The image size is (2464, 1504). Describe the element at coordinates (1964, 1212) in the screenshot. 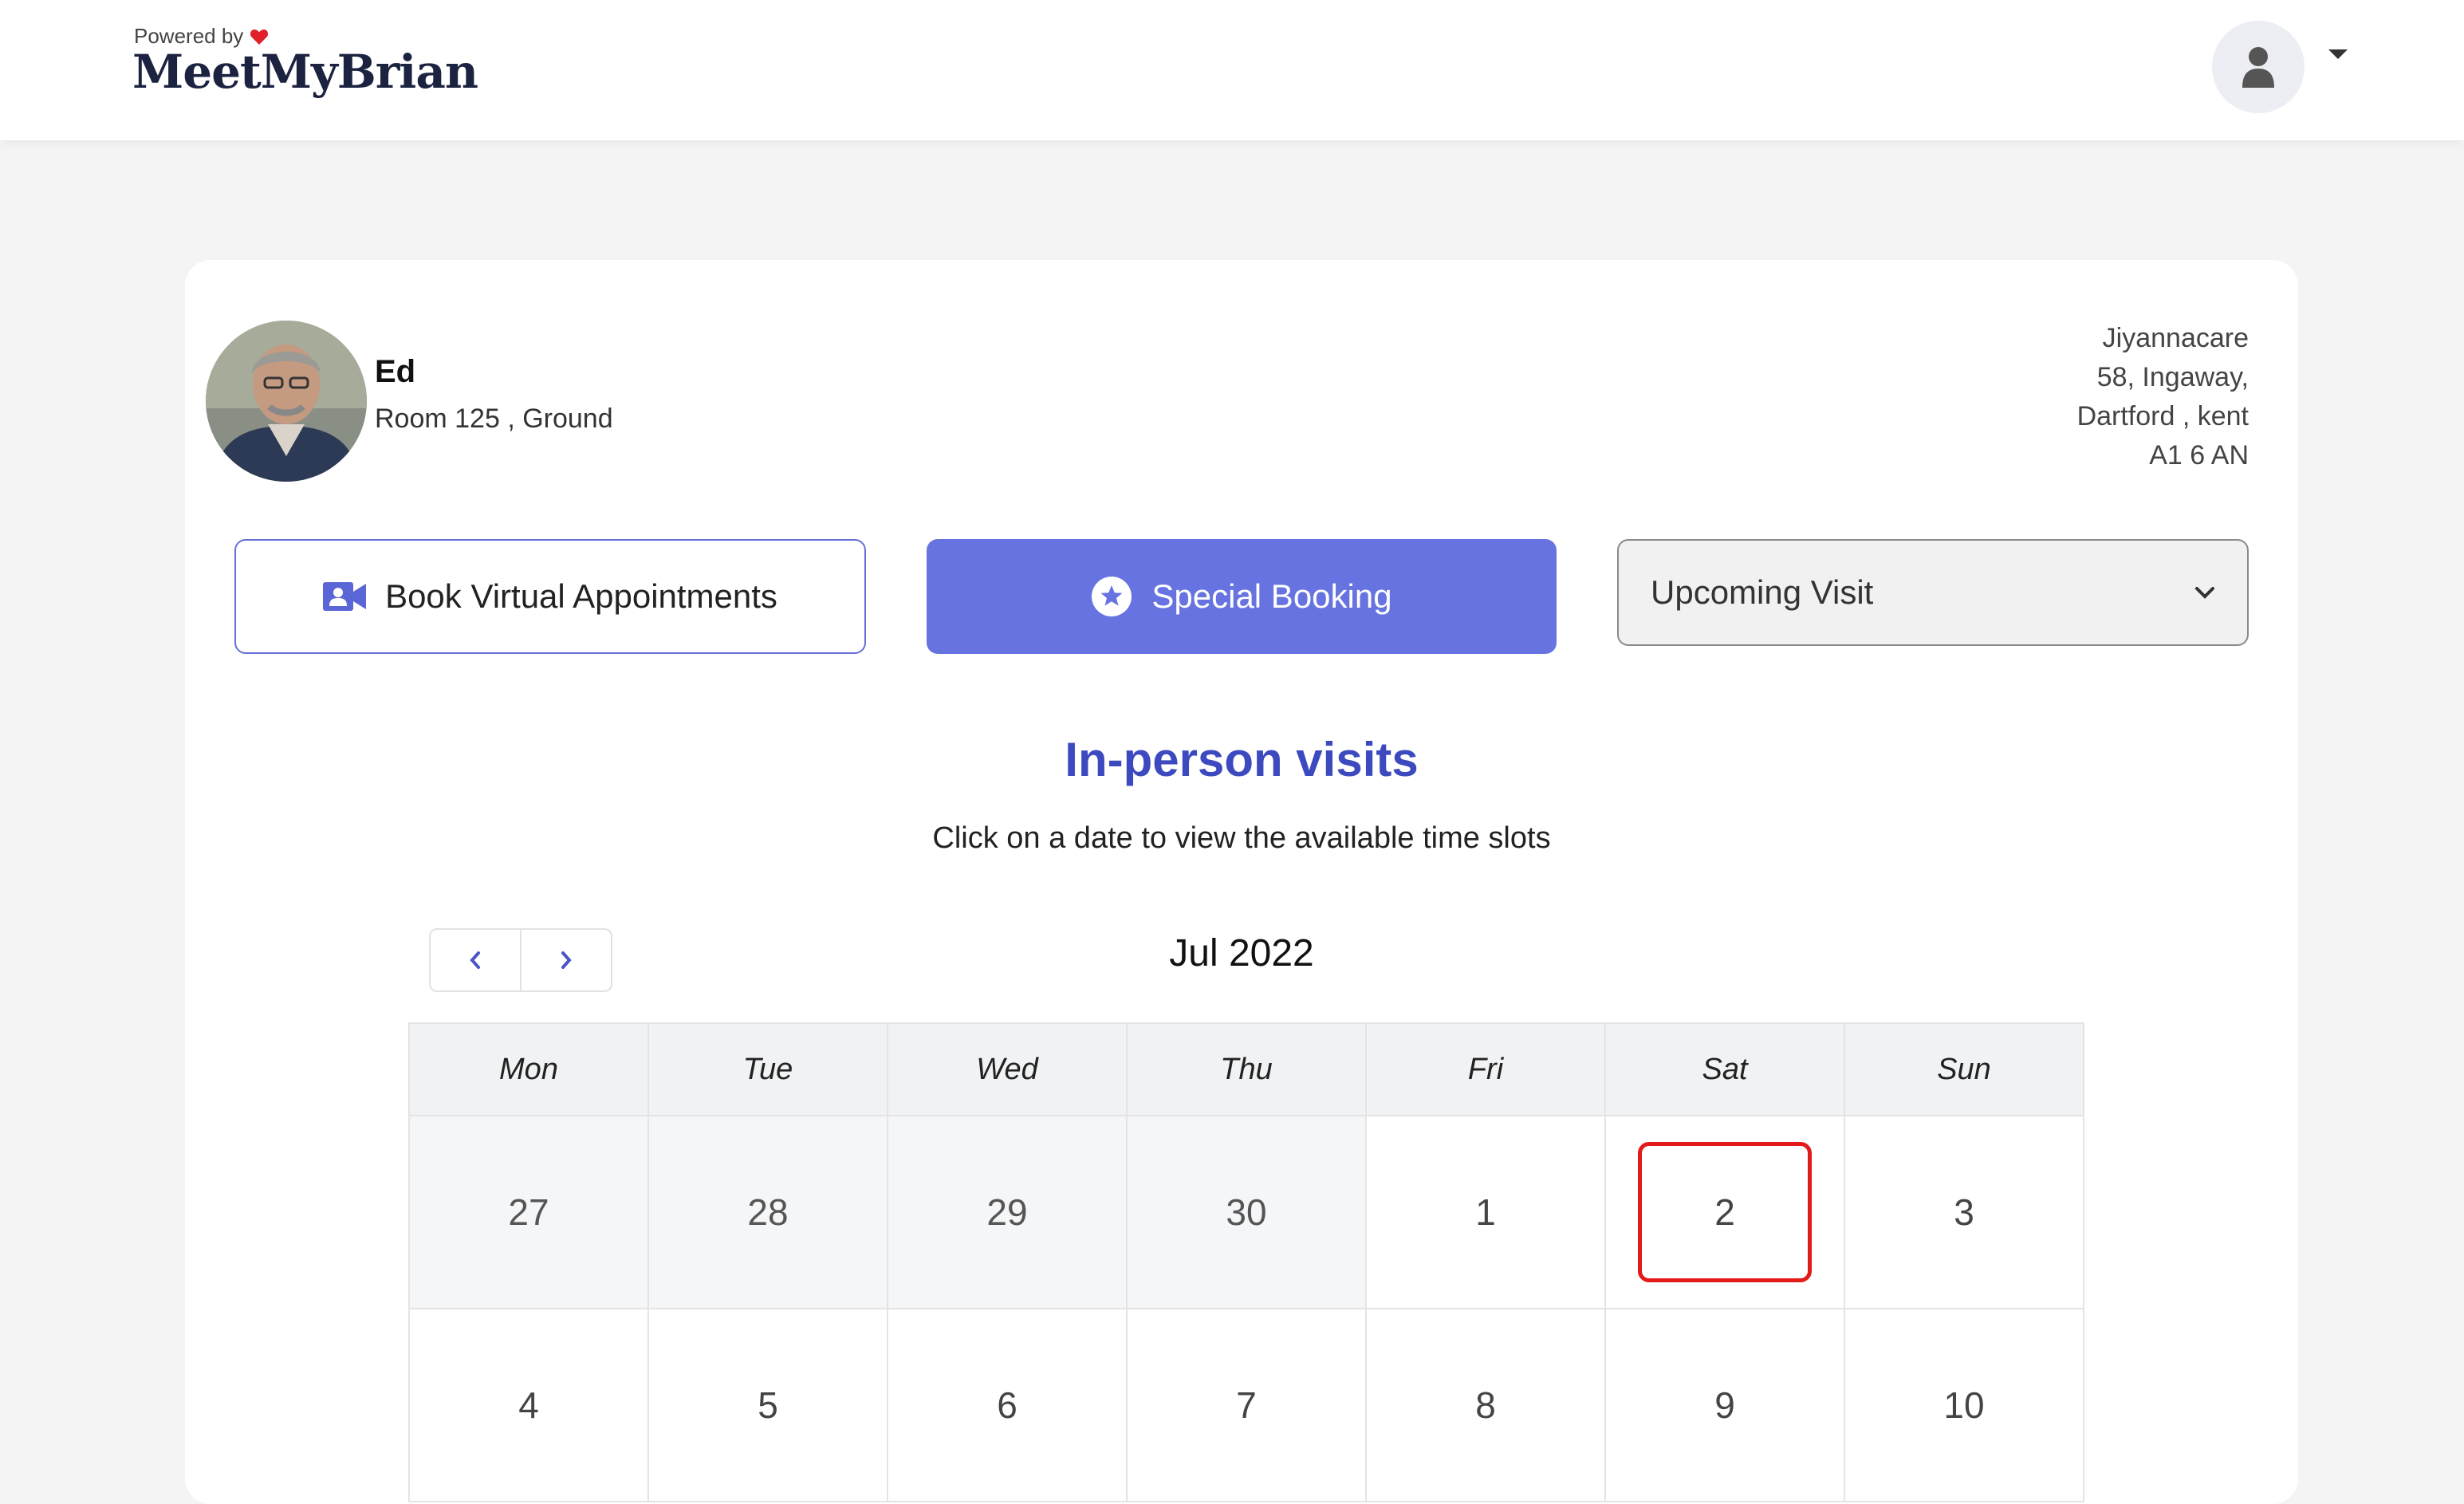

I see `calendar-day: 3` at that location.